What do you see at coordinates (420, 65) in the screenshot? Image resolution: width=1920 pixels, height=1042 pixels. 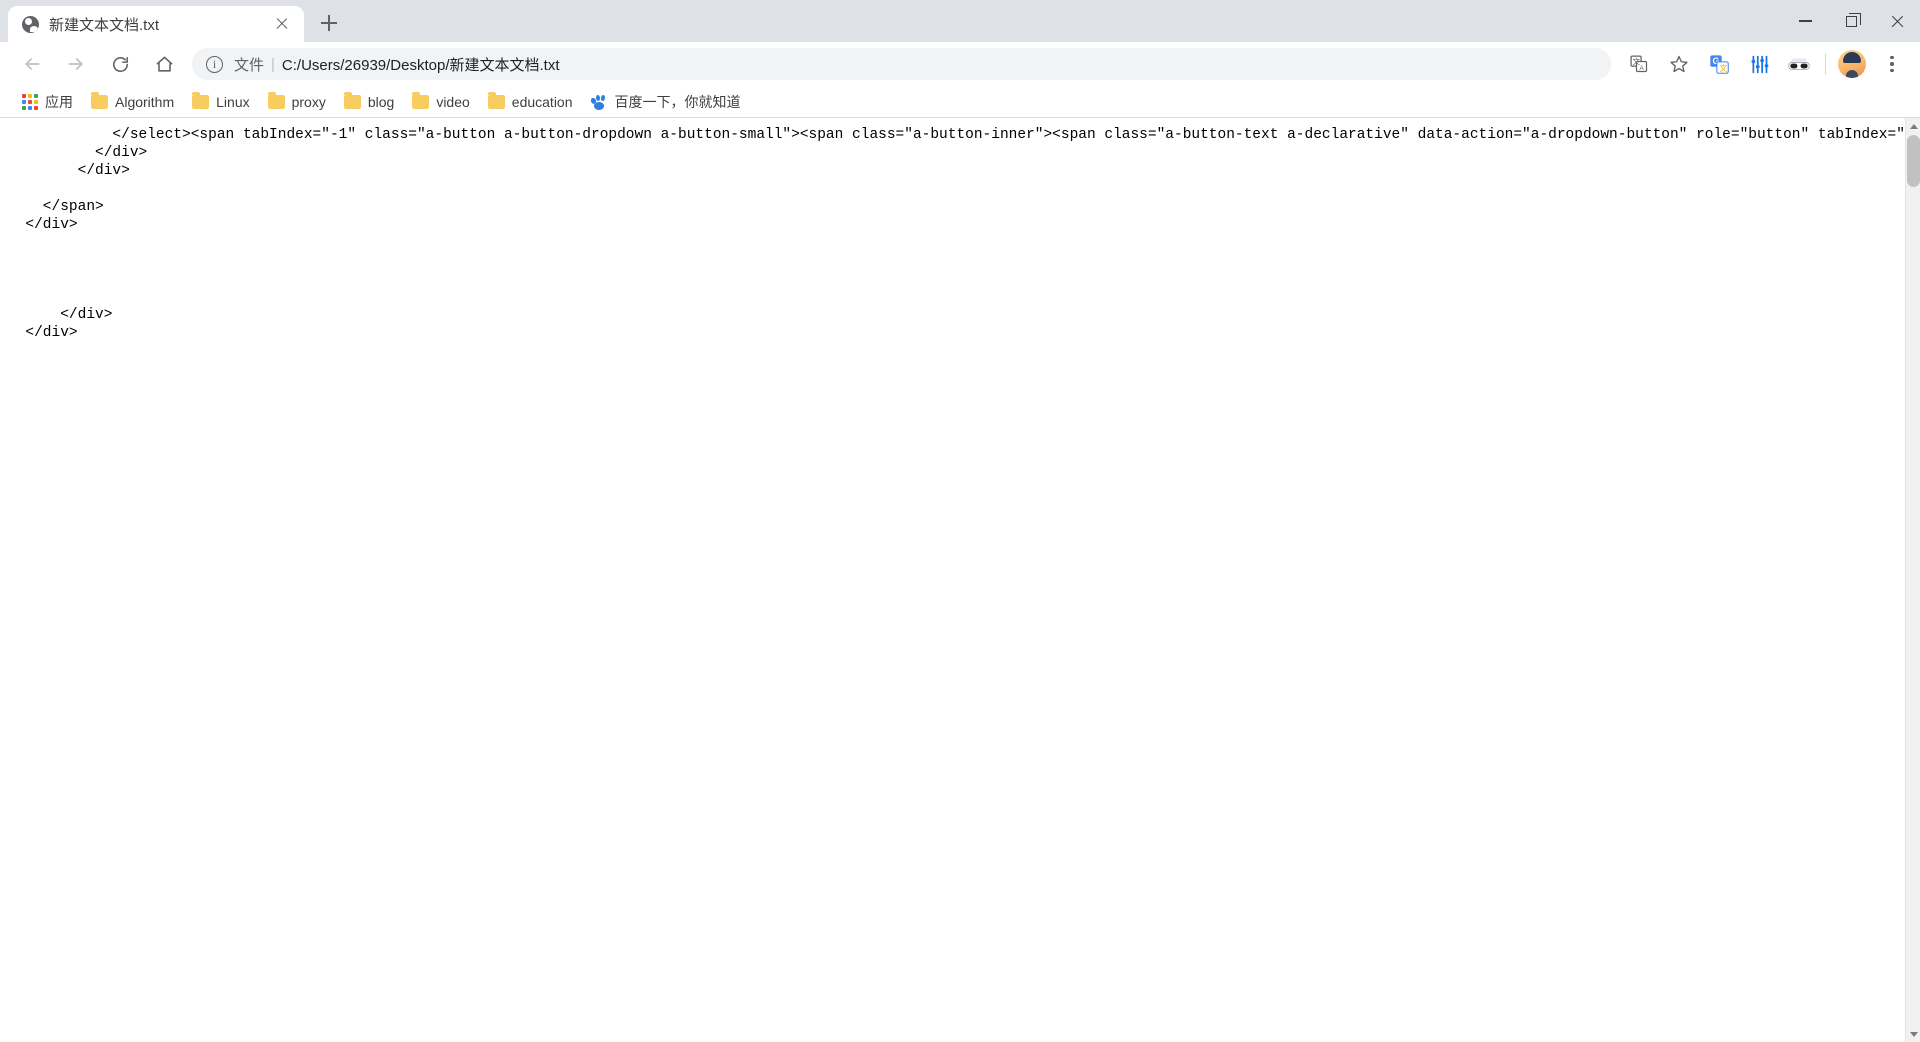 I see `url-text: C:/Users/26939/Desktop/新建文本文档.txt` at bounding box center [420, 65].